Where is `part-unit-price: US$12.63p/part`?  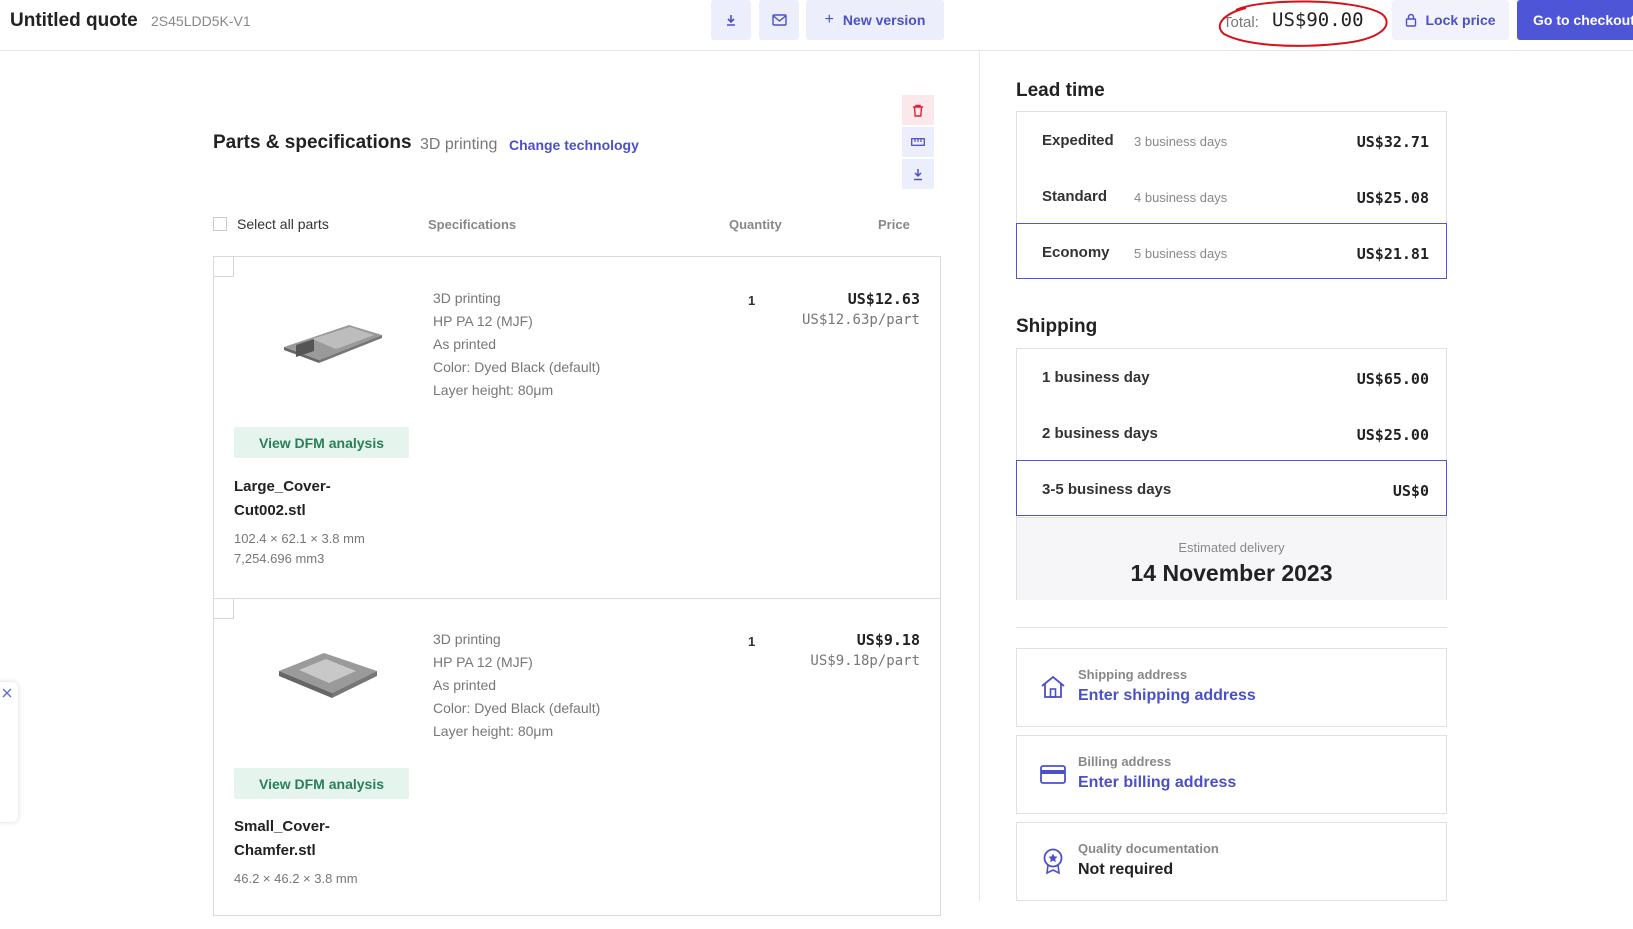
part-unit-price: US$12.63p/part is located at coordinates (860, 320).